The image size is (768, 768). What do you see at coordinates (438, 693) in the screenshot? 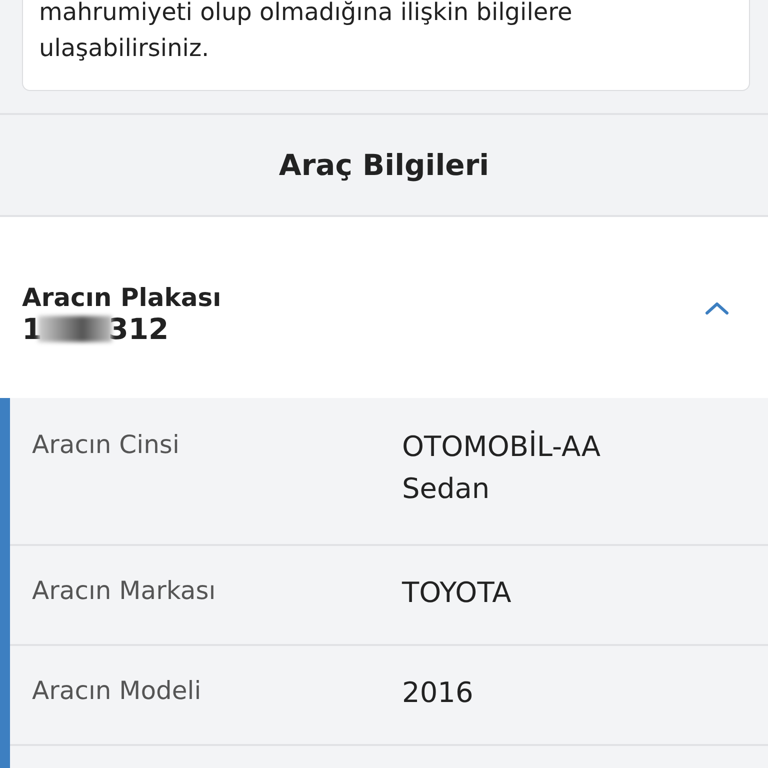
I see `field-value: 2016` at bounding box center [438, 693].